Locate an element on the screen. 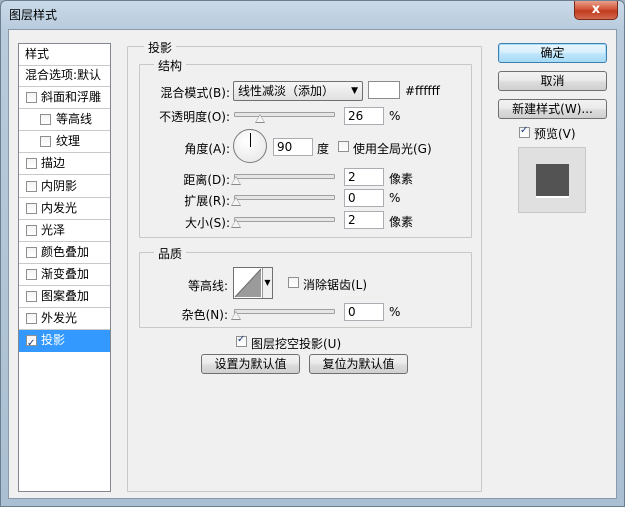 The width and height of the screenshot is (625, 507). structure-title: 结构 is located at coordinates (170, 65).